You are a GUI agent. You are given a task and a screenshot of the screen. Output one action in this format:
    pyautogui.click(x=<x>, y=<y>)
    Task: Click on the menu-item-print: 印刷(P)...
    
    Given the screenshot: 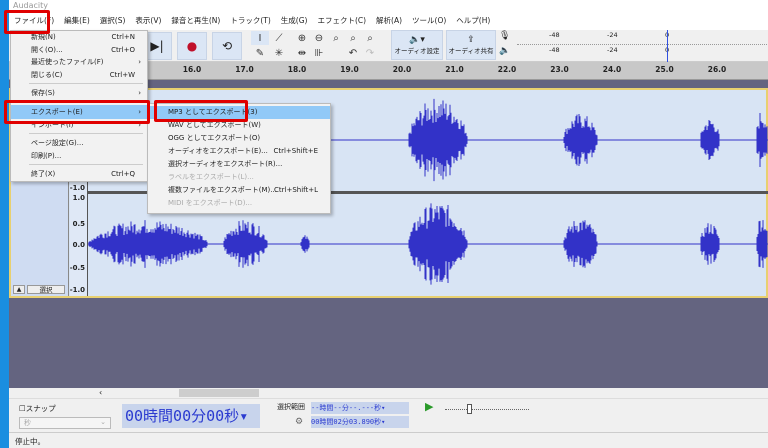 What is the action you would take?
    pyautogui.click(x=79, y=156)
    